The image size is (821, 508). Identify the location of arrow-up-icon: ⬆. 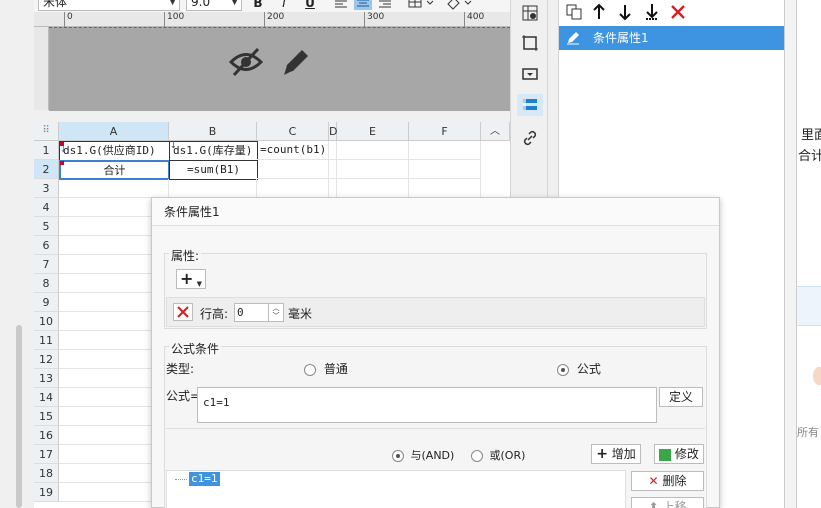
(653, 504).